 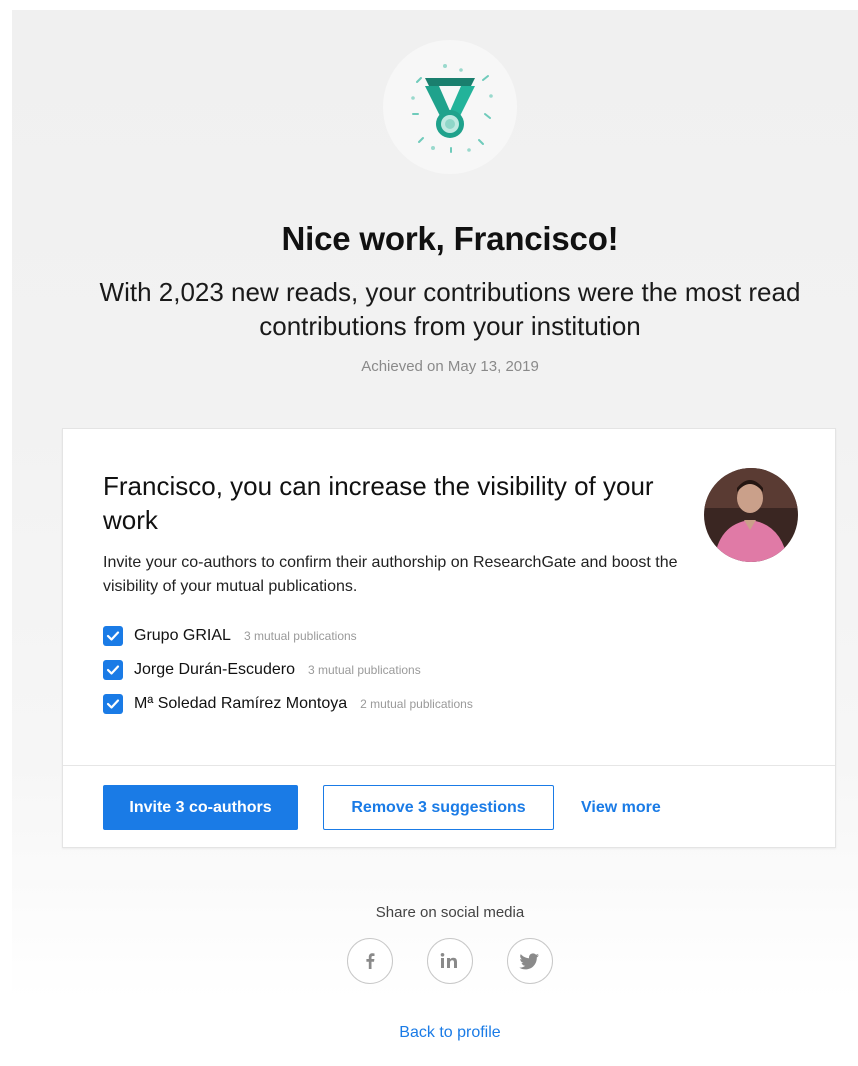 What do you see at coordinates (416, 704) in the screenshot?
I see `mutual-publications-count: 2 mutual publications` at bounding box center [416, 704].